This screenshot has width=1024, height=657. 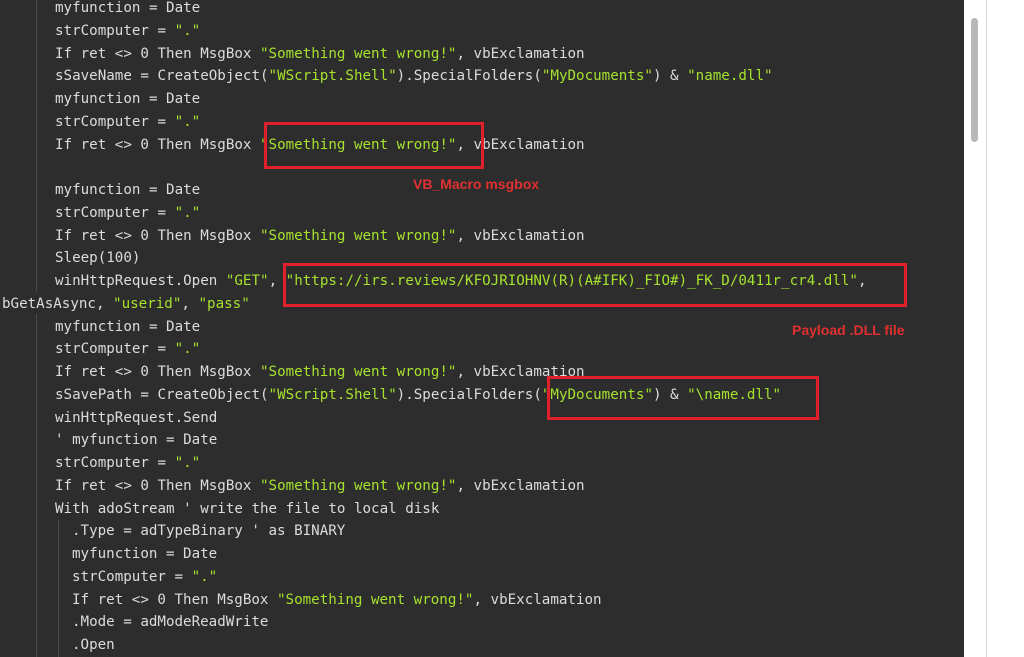 I want to click on code-line: ' myfunction = Date, so click(x=136, y=440).